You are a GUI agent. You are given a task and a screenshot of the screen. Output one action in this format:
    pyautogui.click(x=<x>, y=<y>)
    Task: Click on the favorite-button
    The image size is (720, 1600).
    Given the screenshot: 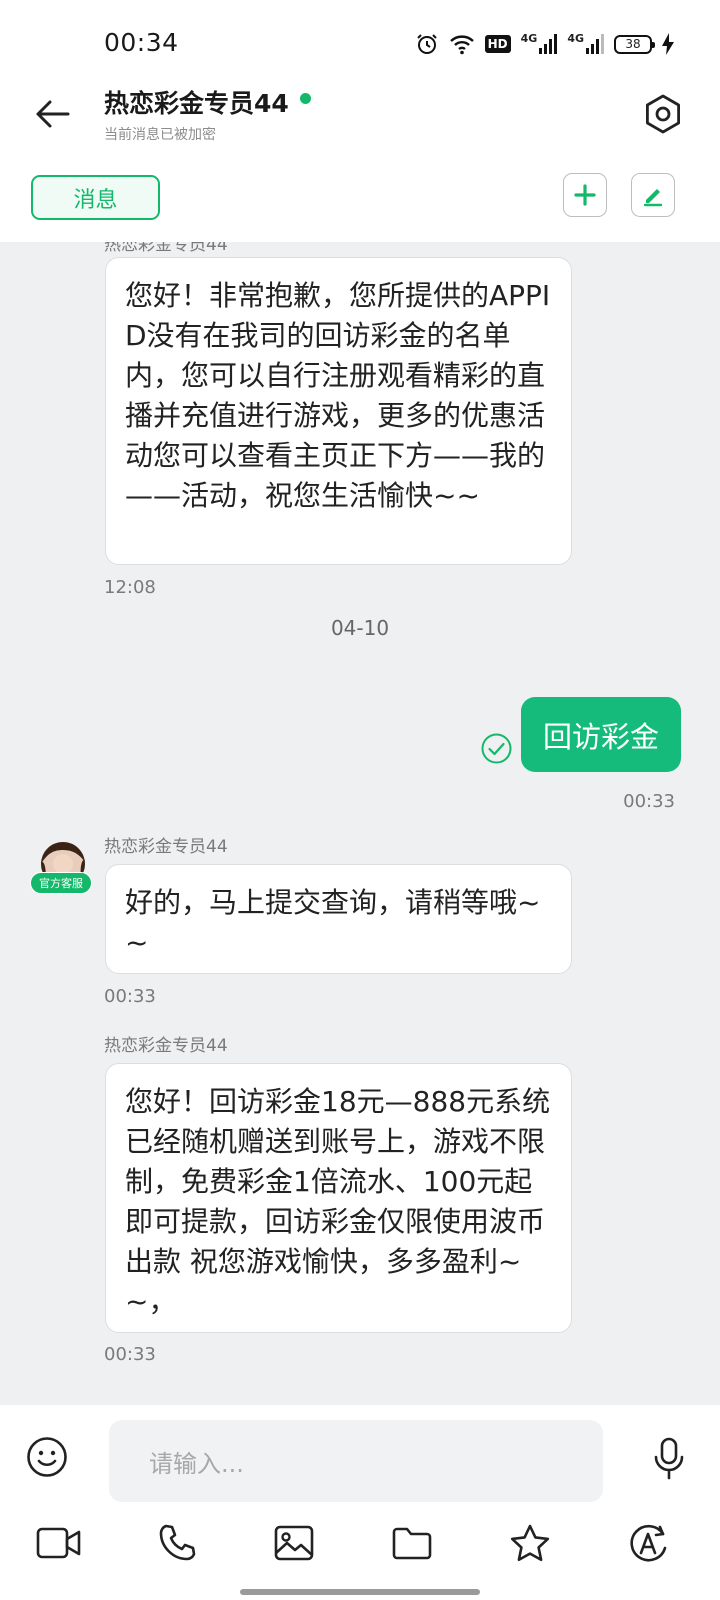 What is the action you would take?
    pyautogui.click(x=530, y=1543)
    